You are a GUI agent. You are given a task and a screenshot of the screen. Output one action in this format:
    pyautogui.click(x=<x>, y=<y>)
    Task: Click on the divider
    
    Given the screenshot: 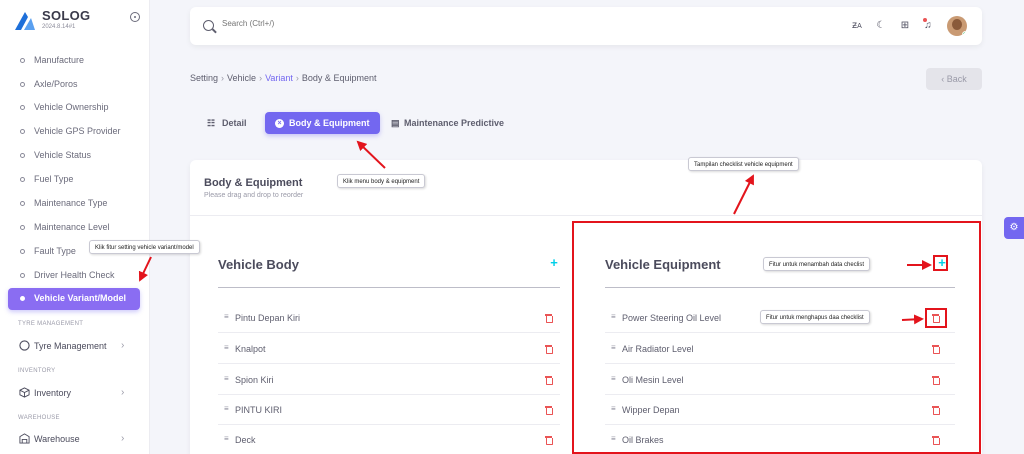 What is the action you would take?
    pyautogui.click(x=389, y=287)
    